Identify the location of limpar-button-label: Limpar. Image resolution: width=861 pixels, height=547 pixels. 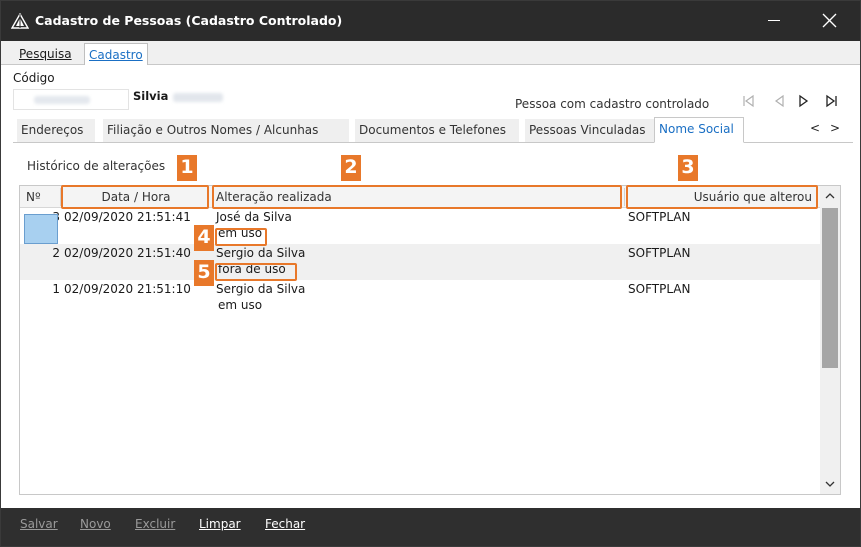
(220, 524).